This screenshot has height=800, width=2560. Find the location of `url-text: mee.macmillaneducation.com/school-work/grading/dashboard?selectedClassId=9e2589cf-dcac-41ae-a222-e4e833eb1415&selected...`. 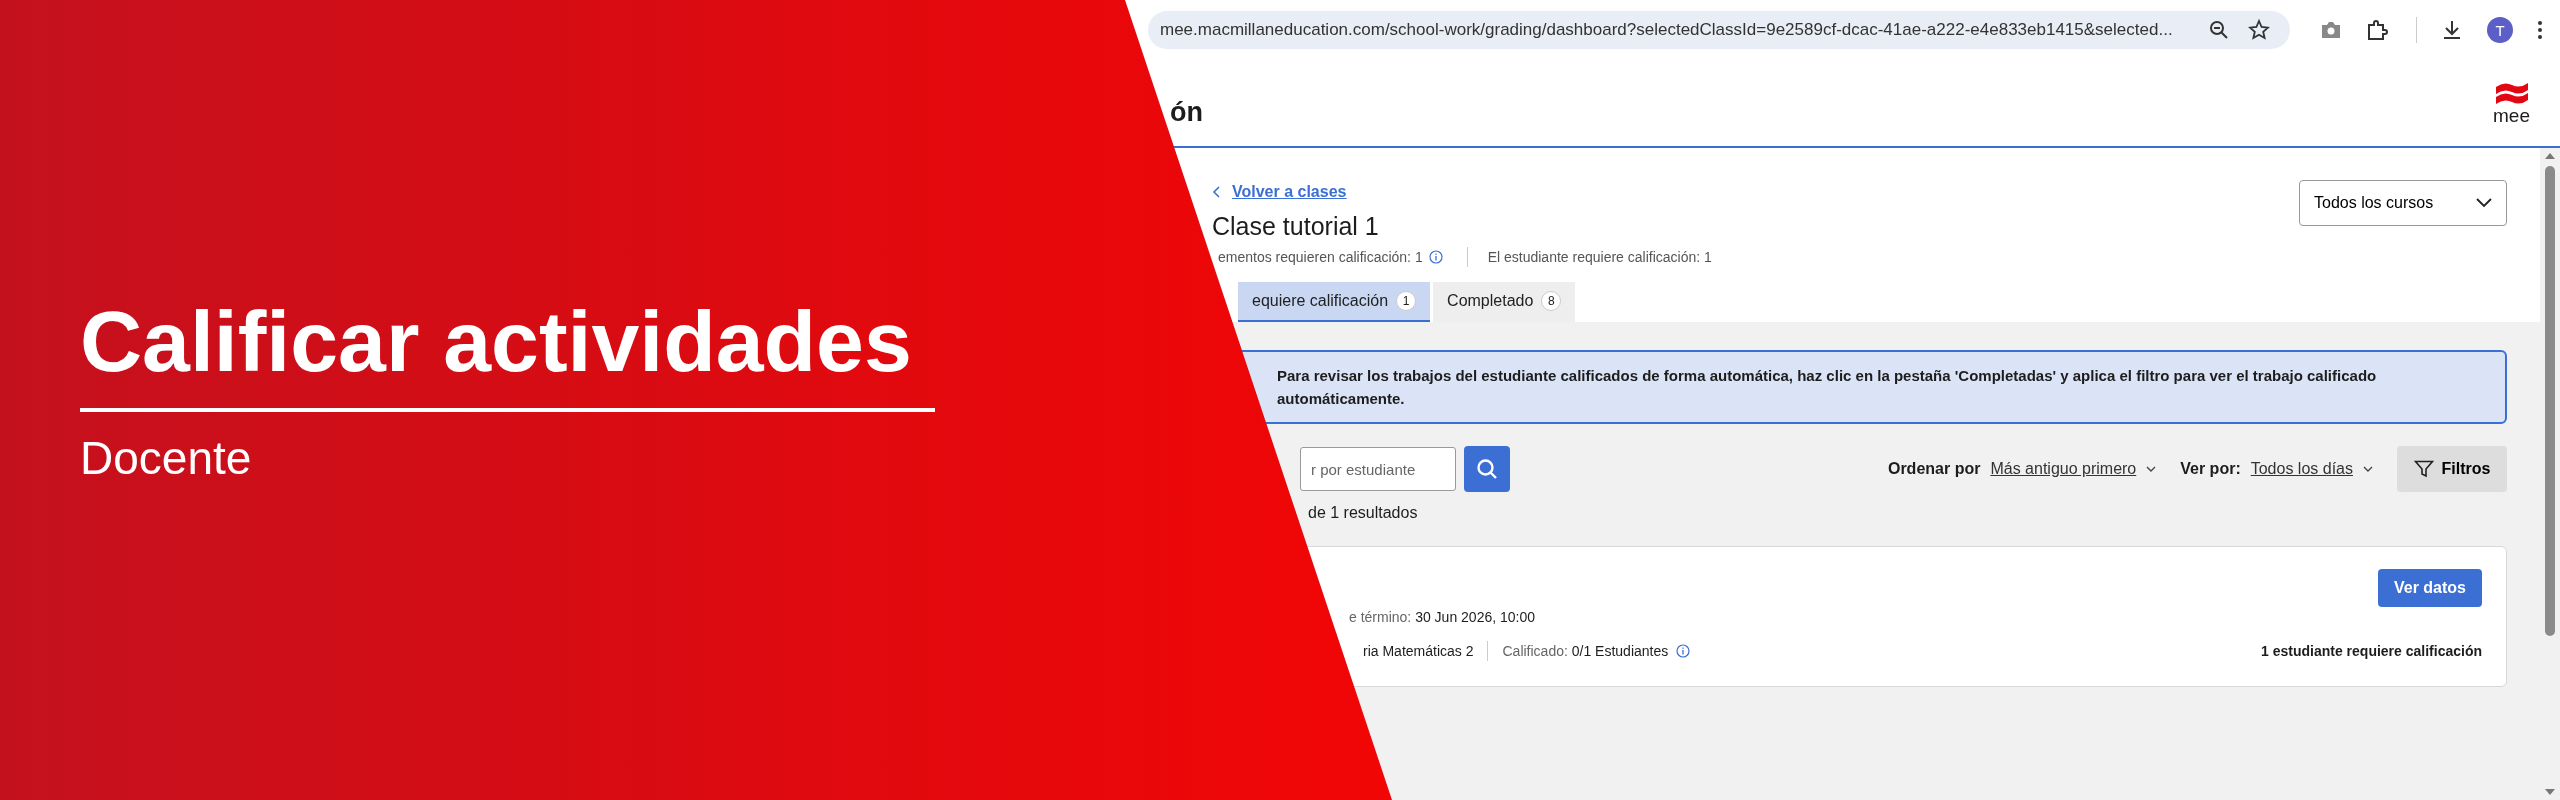

url-text: mee.macmillaneducation.com/school-work/grading/dashboard?selectedClassId=9e2589cf-dcac-41ae-a222-e4e833eb1415&selected... is located at coordinates (1667, 30).